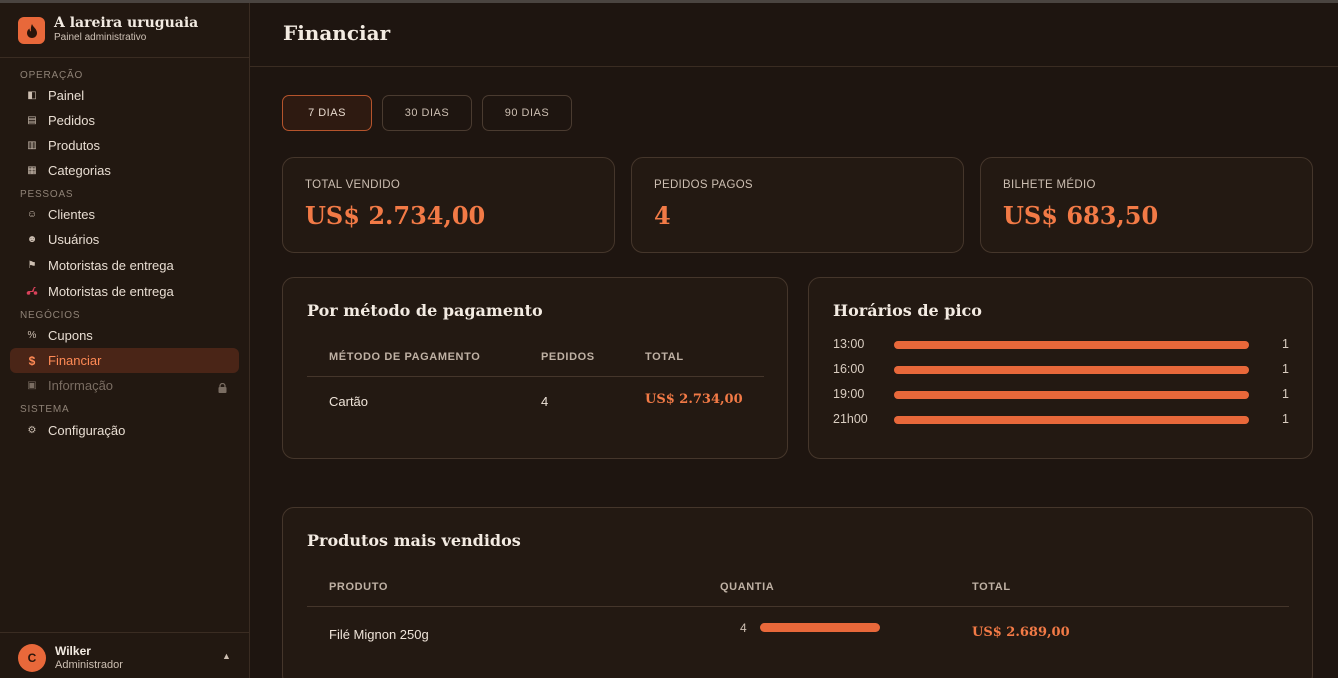 This screenshot has height=678, width=1338. Describe the element at coordinates (743, 628) in the screenshot. I see `cell-quantity: 4` at that location.